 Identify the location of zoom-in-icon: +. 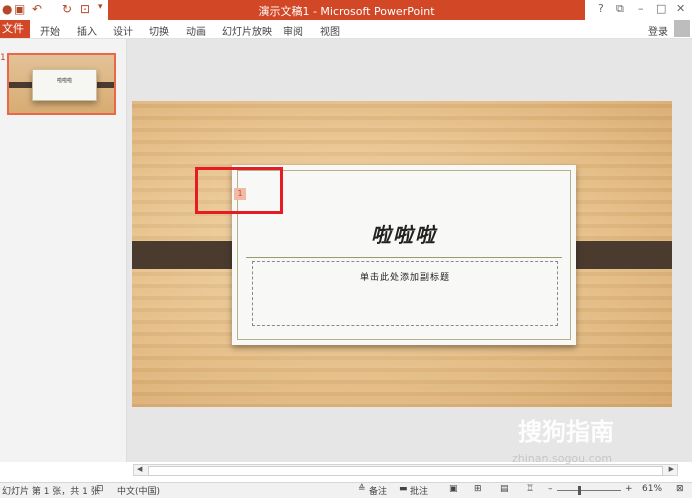
(629, 489).